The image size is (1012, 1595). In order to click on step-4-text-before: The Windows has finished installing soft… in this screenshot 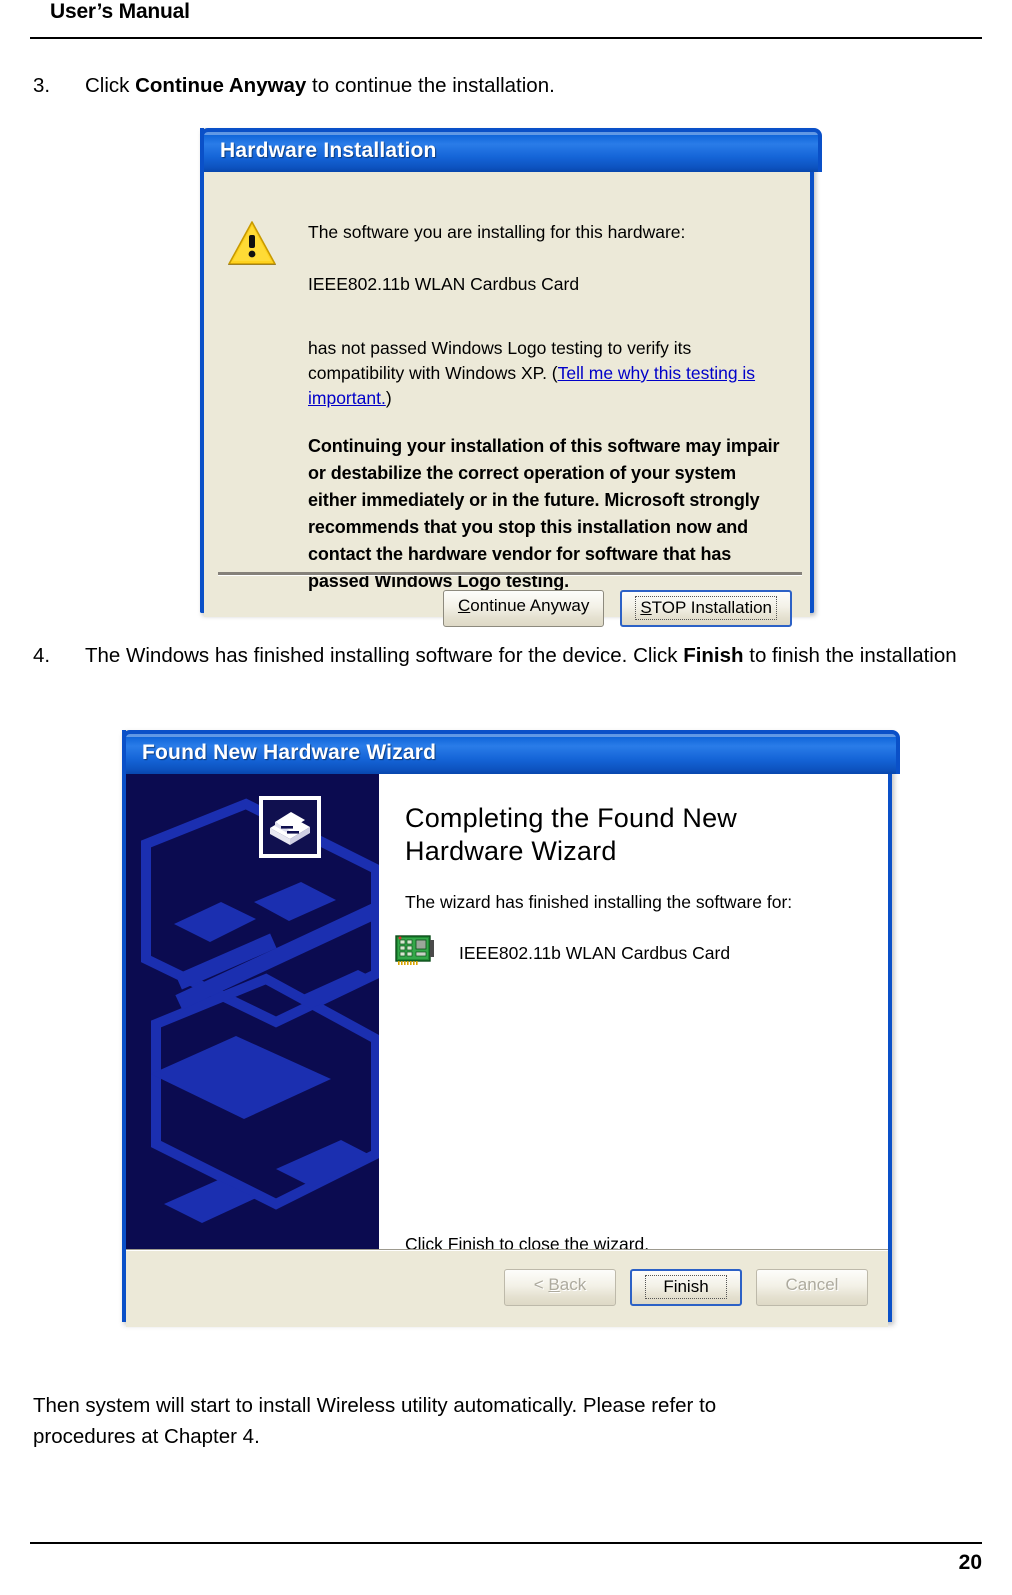, I will do `click(384, 655)`.